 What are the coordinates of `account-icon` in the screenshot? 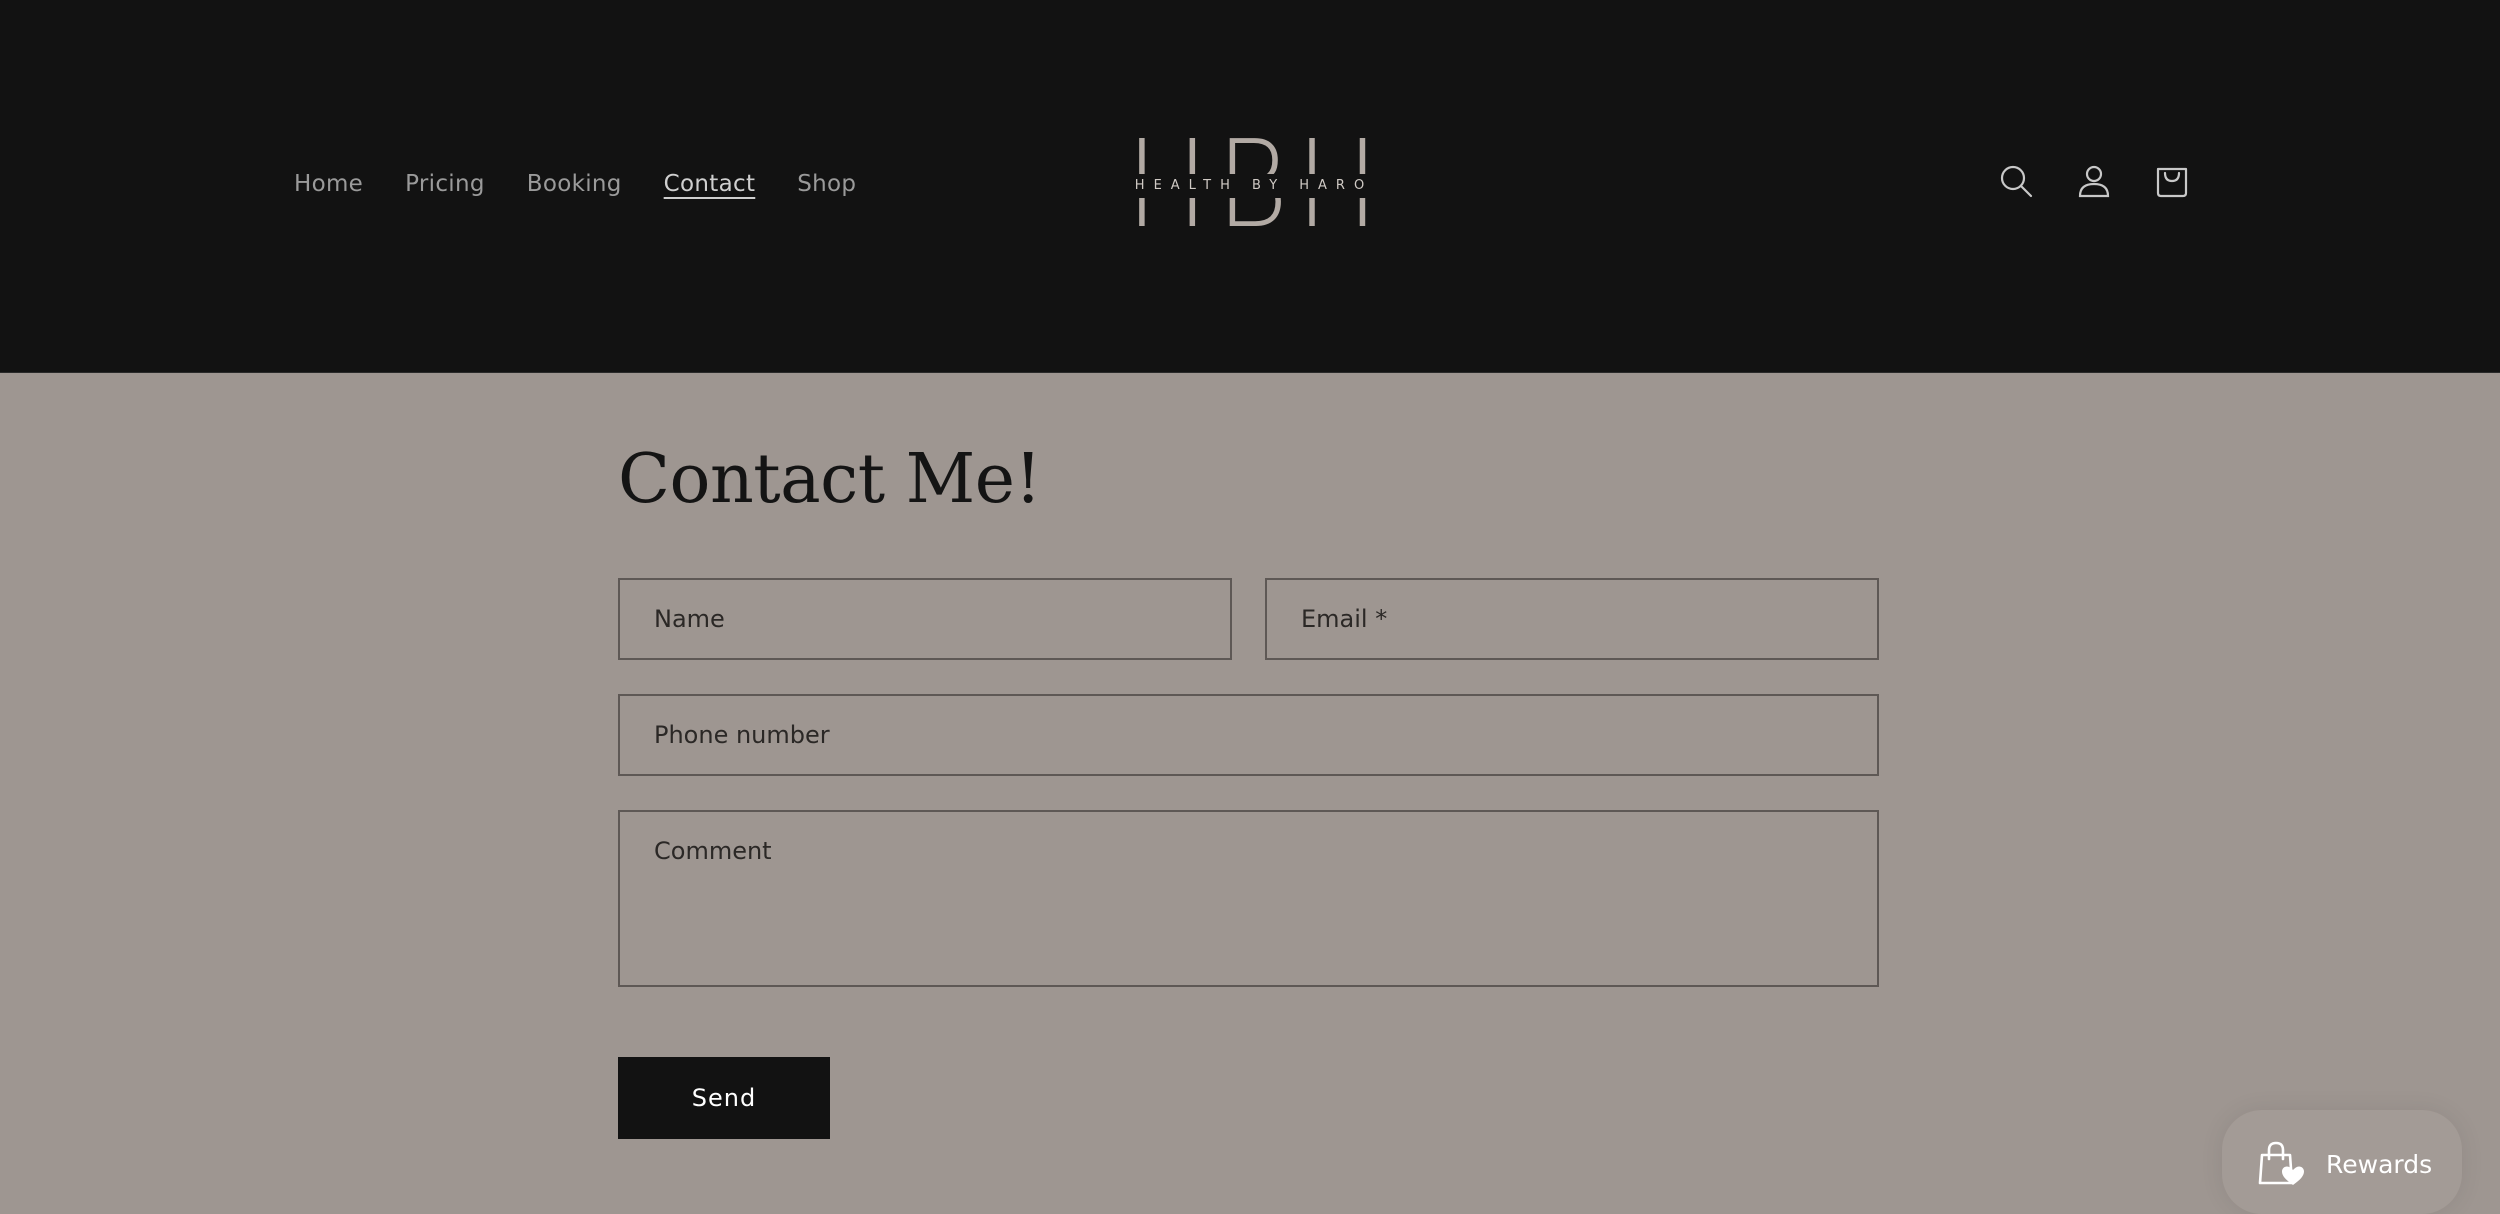 It's located at (2094, 181).